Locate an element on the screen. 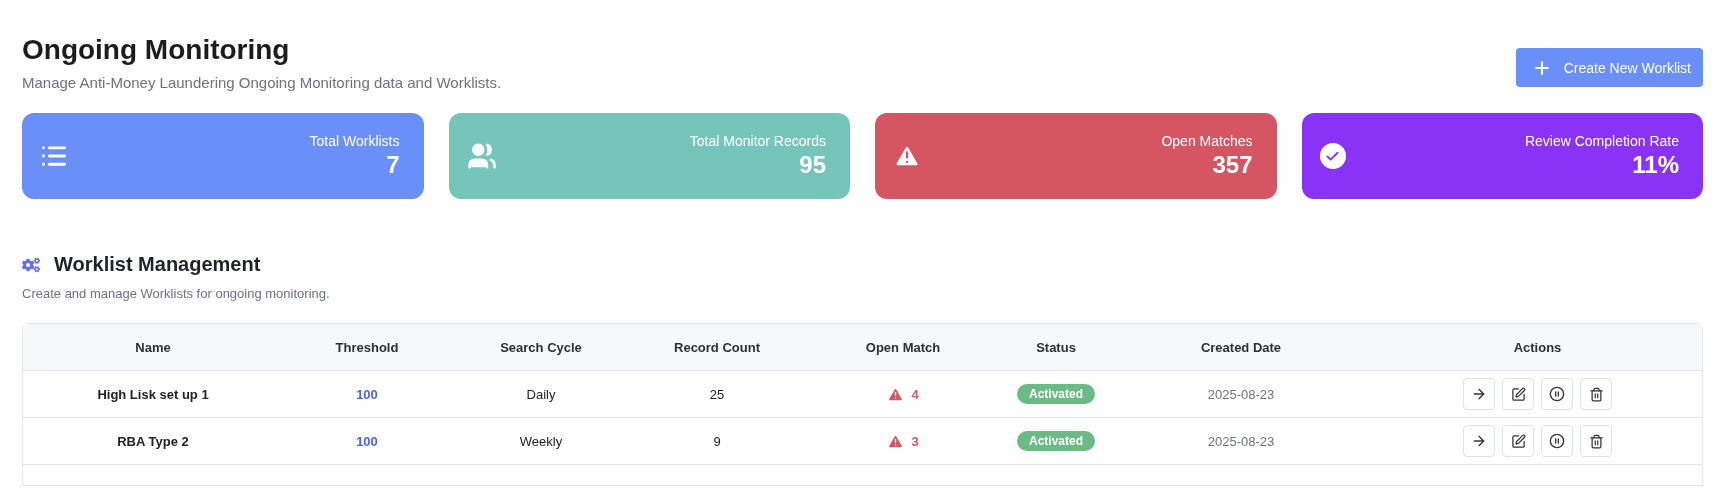 This screenshot has height=489, width=1722. page-title: Ongoing Monitoring is located at coordinates (156, 50).